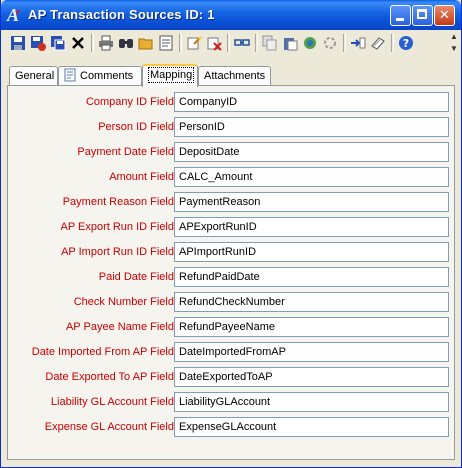 The width and height of the screenshot is (462, 468). What do you see at coordinates (330, 43) in the screenshot?
I see `reload-icon` at bounding box center [330, 43].